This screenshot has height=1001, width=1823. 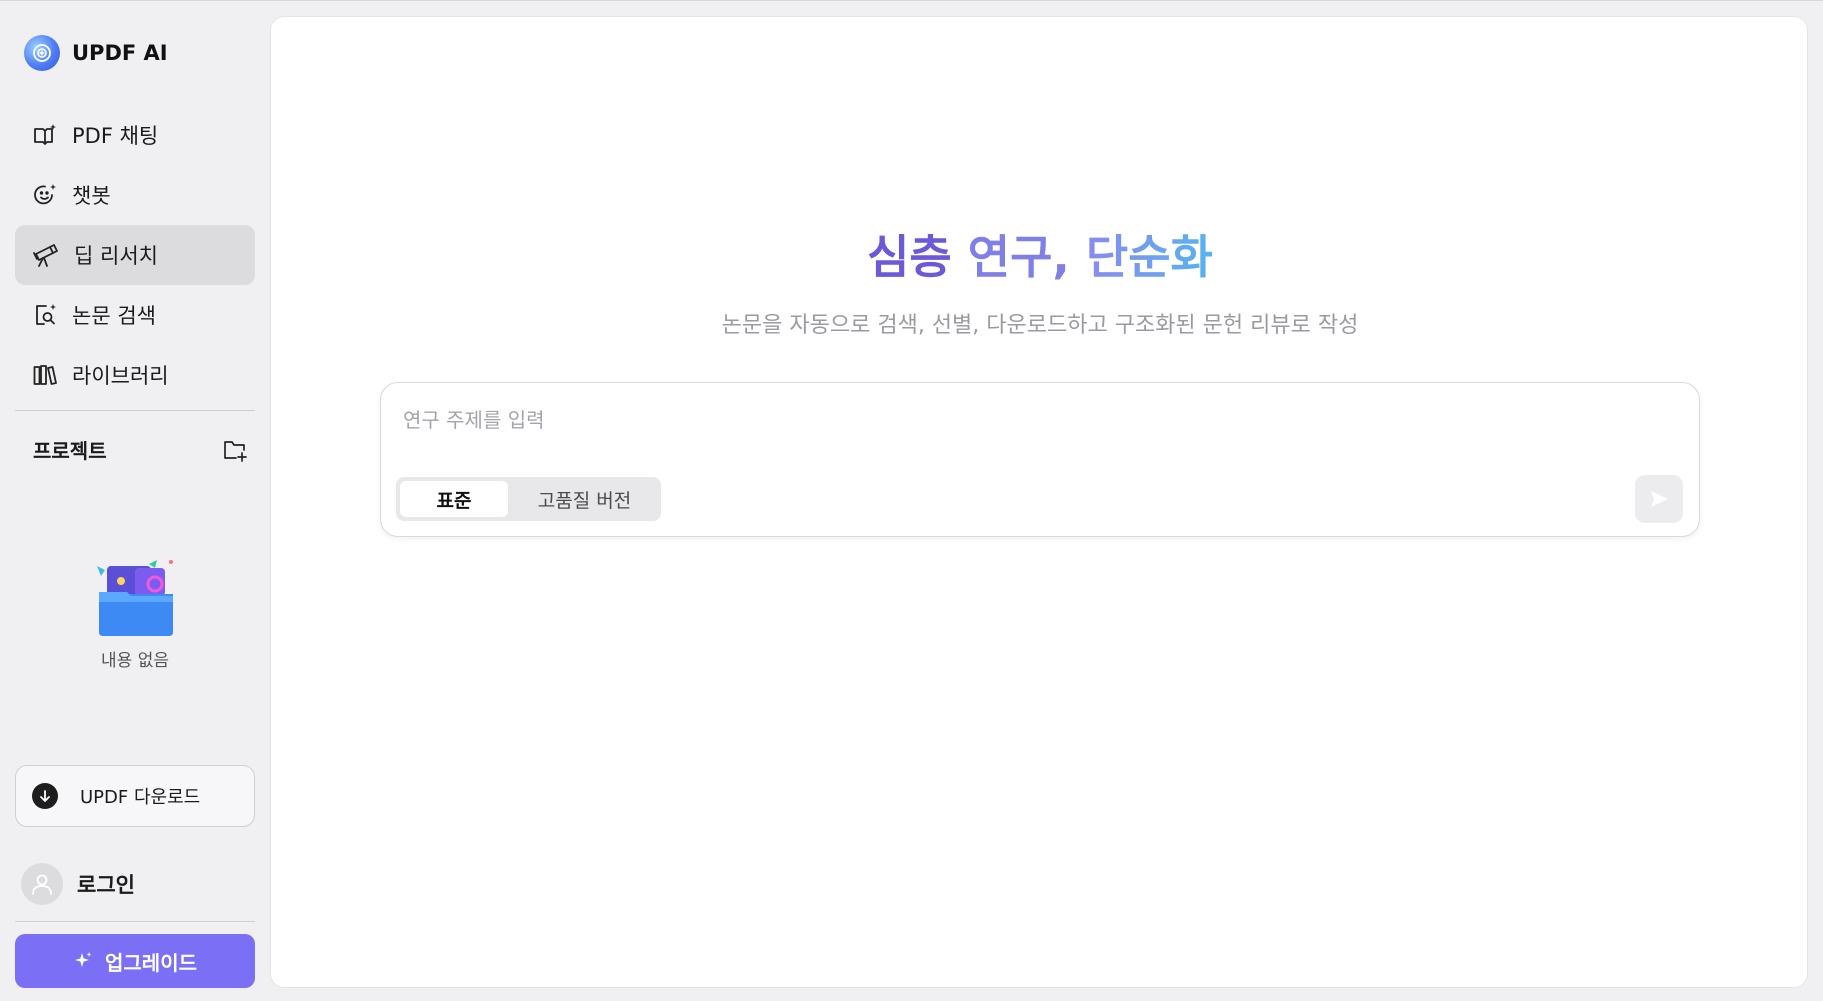 I want to click on login-button: 로그인, so click(x=78, y=884).